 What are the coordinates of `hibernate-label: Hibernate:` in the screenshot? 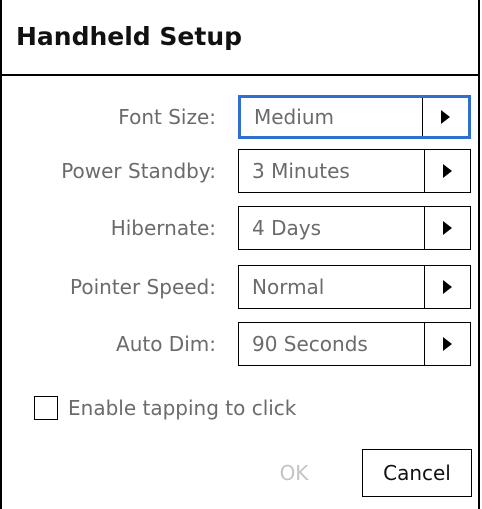 It's located at (163, 228).